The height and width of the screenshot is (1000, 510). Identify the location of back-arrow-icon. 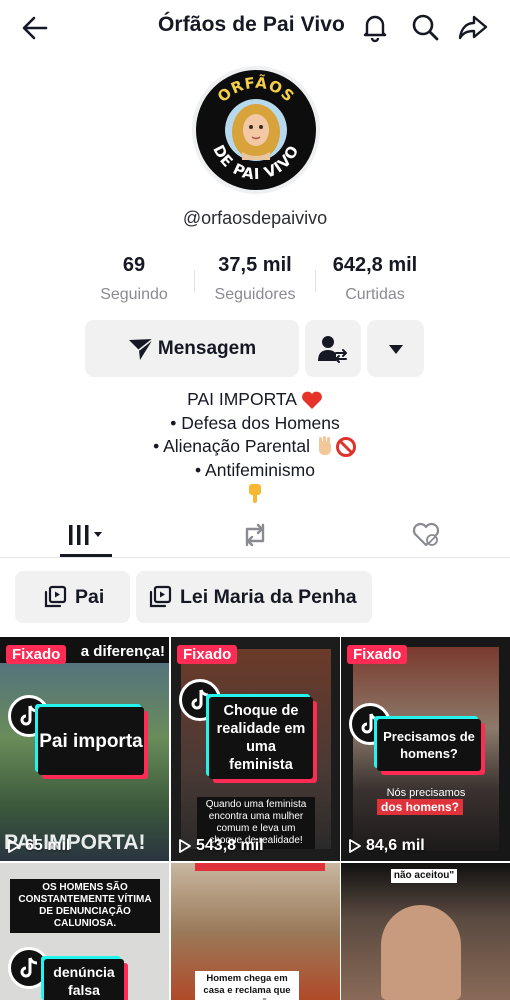
(36, 28).